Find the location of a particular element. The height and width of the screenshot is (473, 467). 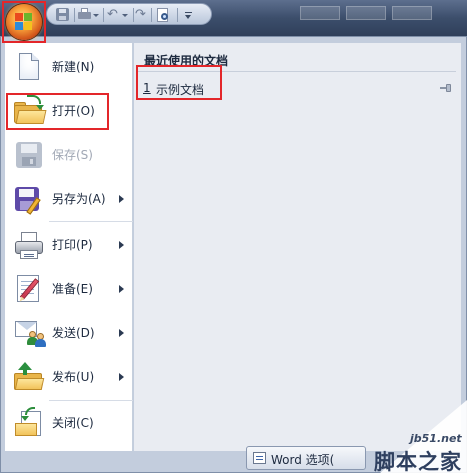

qat-redo-icon: ↷ is located at coordinates (143, 15).